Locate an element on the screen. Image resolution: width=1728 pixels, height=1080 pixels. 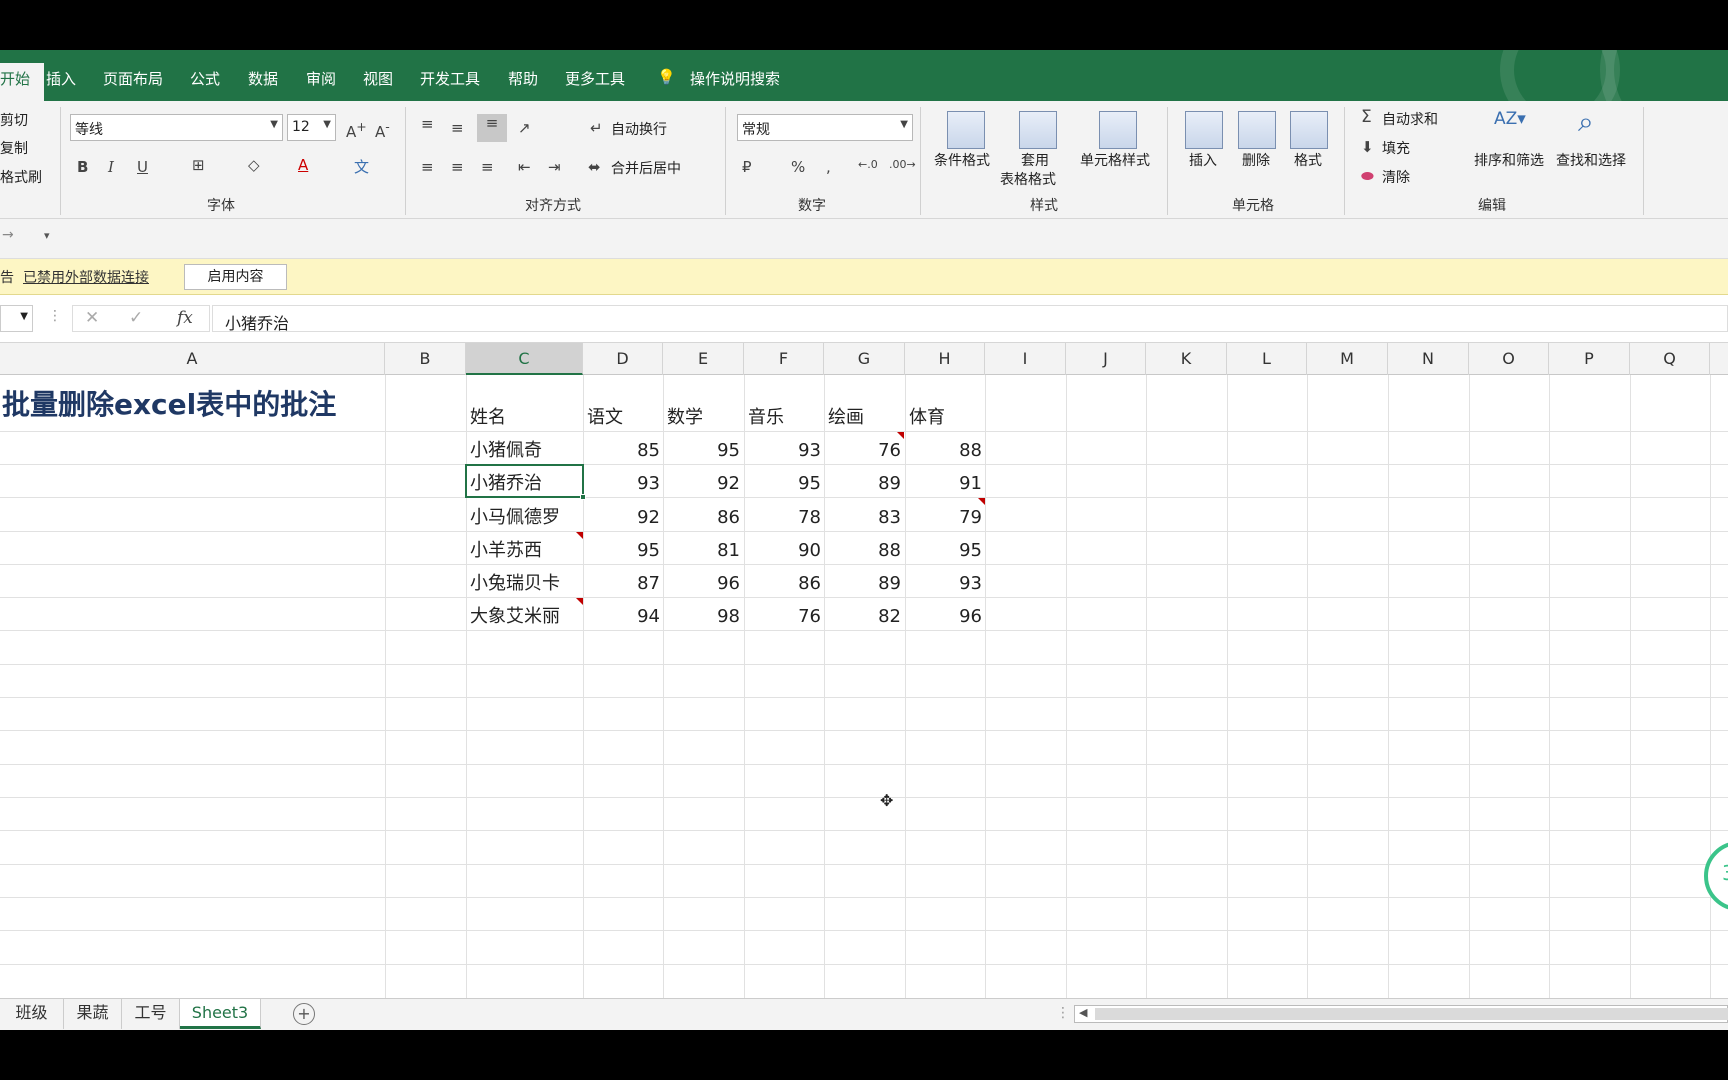
conditional-format-button: 条件格式 is located at coordinates (962, 160).